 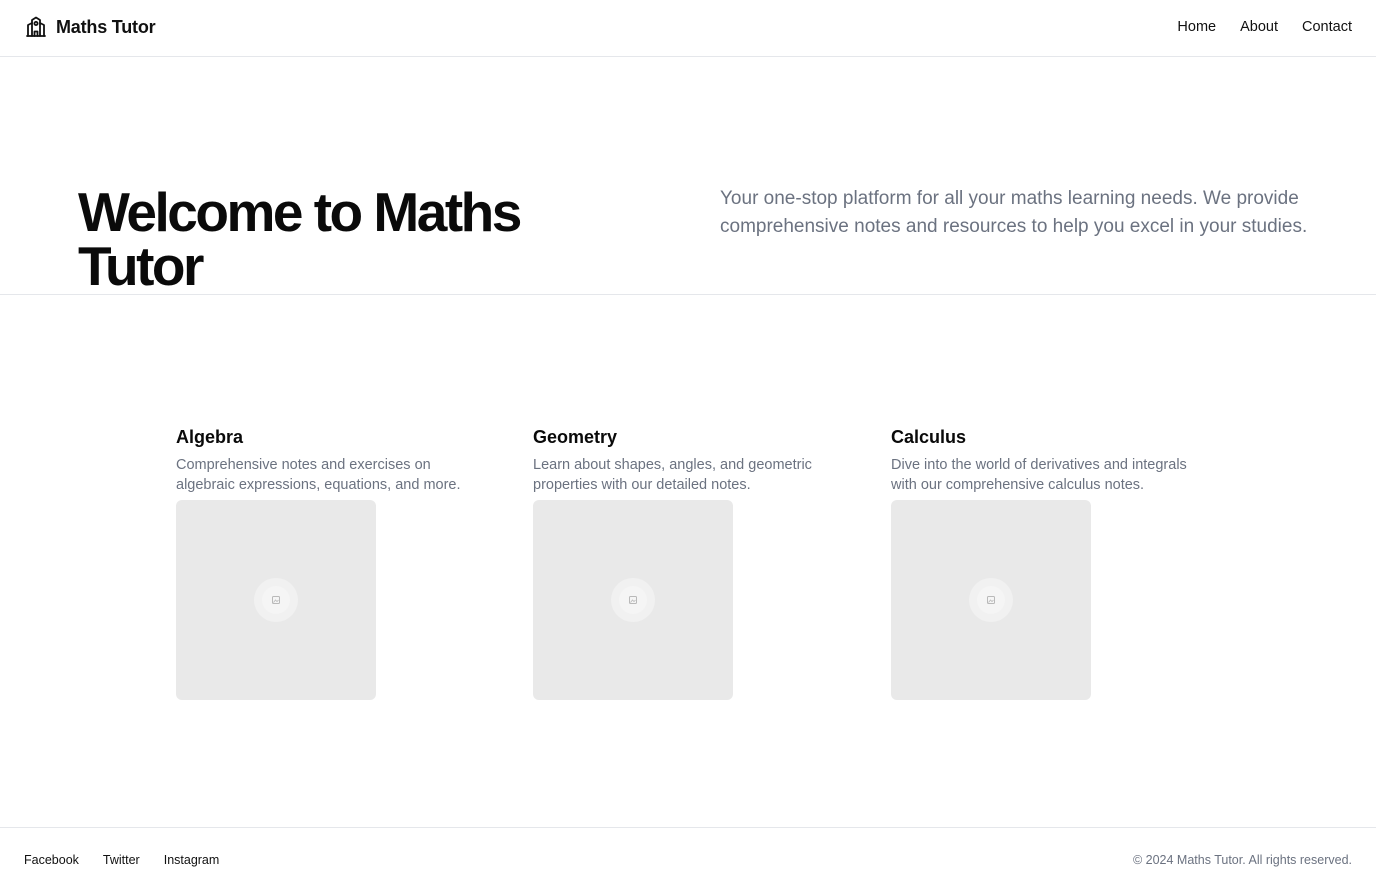 I want to click on topic-title: Calculus, so click(x=929, y=437).